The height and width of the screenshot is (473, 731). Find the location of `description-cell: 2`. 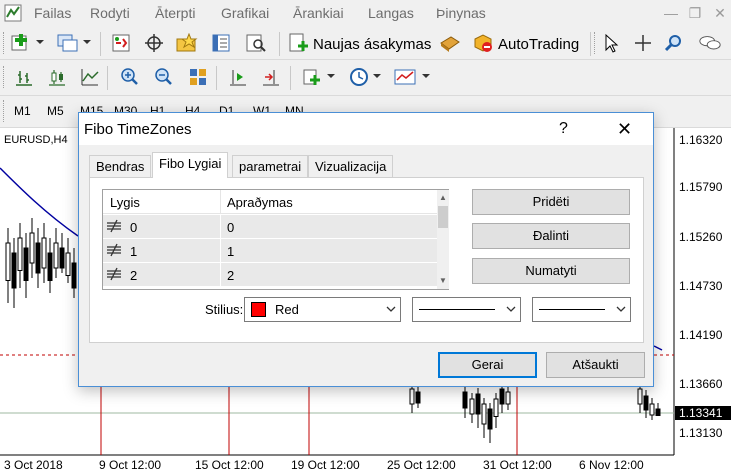

description-cell: 2 is located at coordinates (329, 274).